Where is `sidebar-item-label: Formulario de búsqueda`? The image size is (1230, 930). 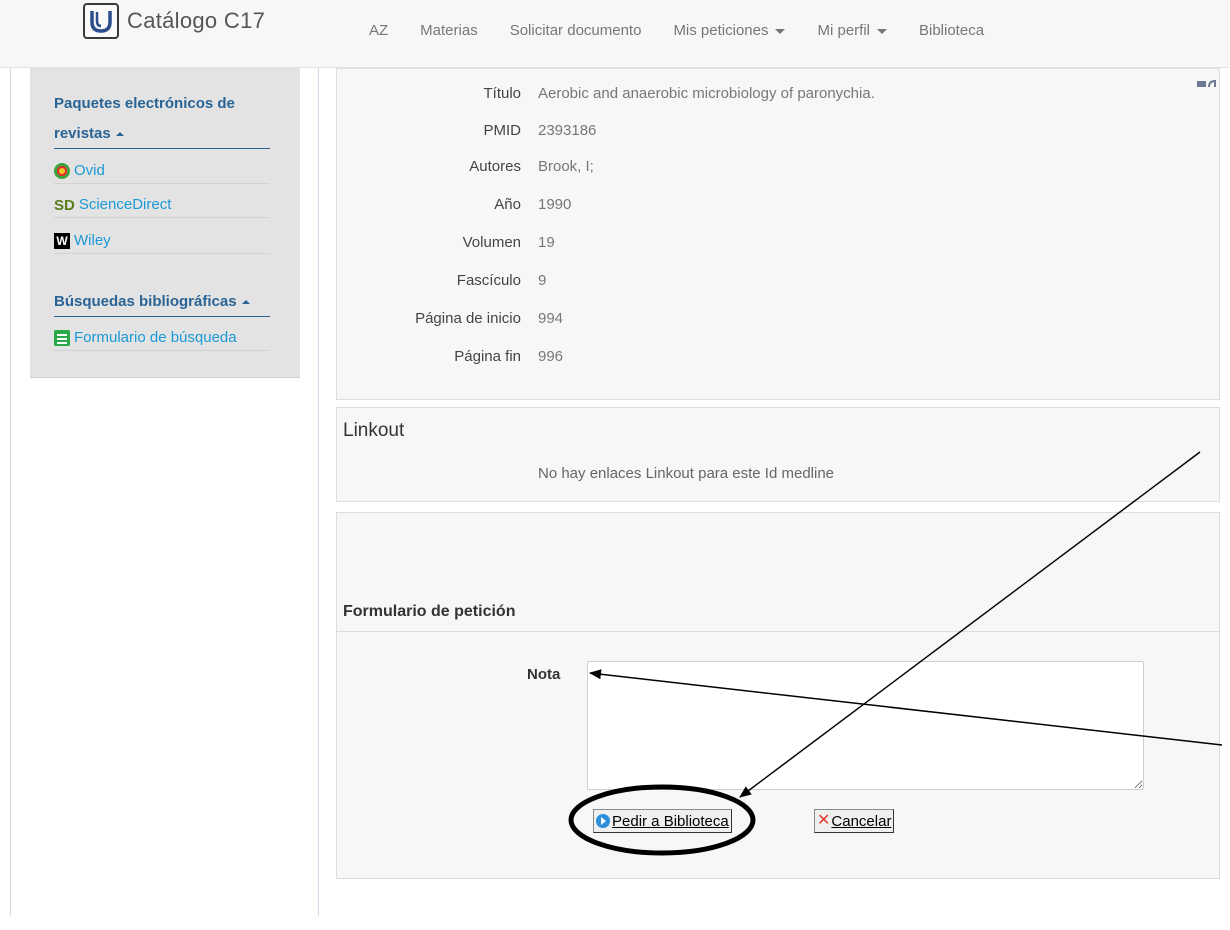 sidebar-item-label: Formulario de búsqueda is located at coordinates (155, 337).